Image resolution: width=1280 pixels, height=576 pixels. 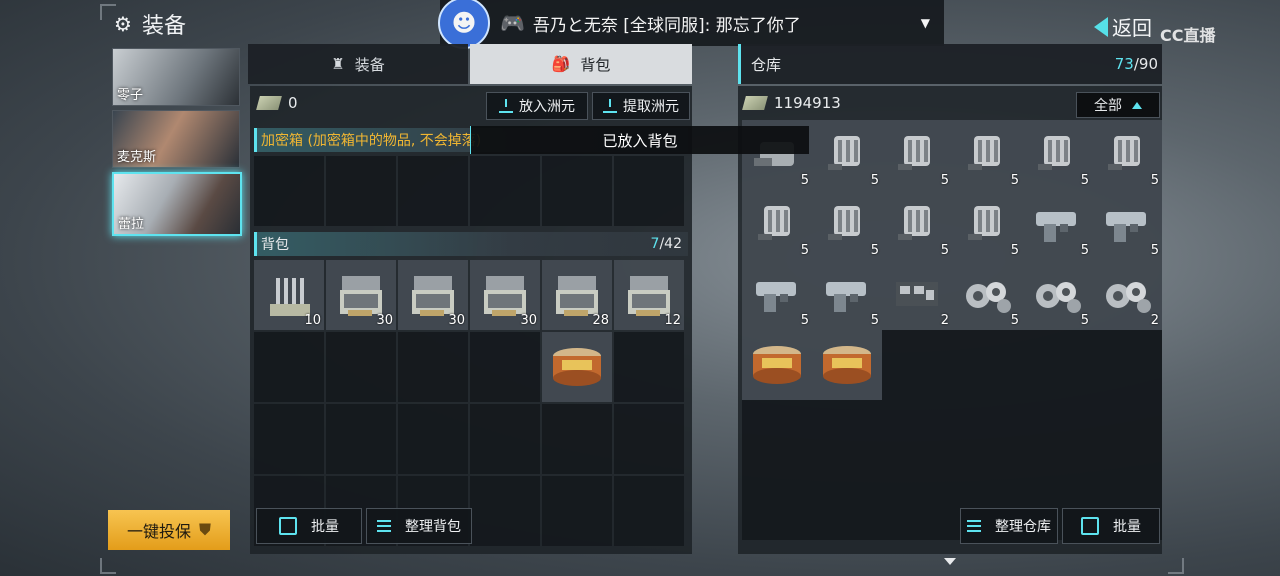 I want to click on sort-backpack-button: 整理背包, so click(x=419, y=526).